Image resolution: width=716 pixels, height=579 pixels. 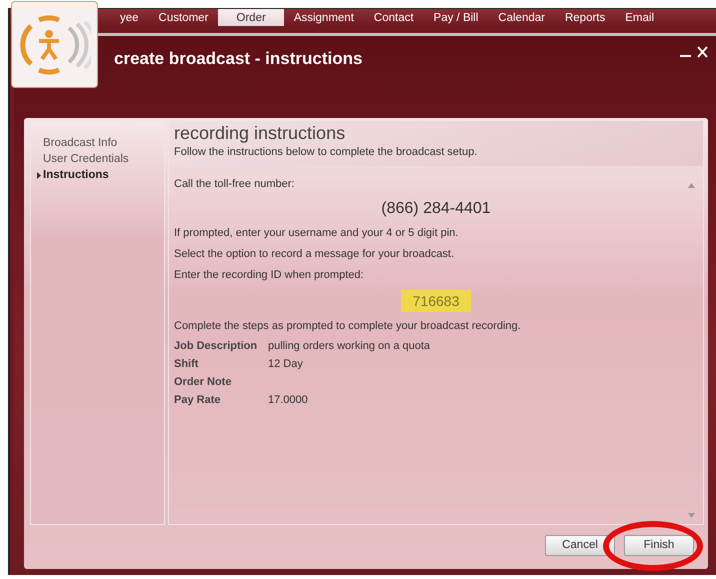 What do you see at coordinates (216, 346) in the screenshot?
I see `detail-label: Job Description` at bounding box center [216, 346].